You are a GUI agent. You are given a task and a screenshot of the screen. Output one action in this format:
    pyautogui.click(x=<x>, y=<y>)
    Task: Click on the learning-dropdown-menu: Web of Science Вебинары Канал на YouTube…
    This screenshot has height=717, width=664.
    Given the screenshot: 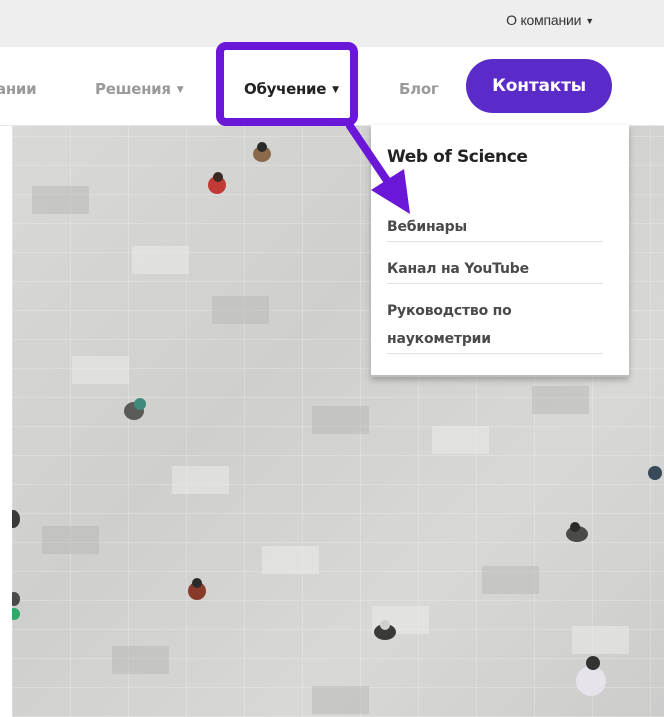 What is the action you would take?
    pyautogui.click(x=500, y=251)
    